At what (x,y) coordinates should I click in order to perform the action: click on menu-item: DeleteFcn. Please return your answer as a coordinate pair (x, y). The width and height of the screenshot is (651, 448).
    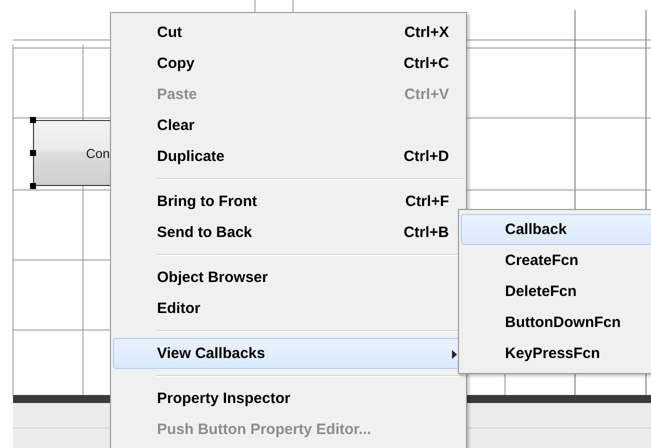
    Looking at the image, I should click on (556, 291).